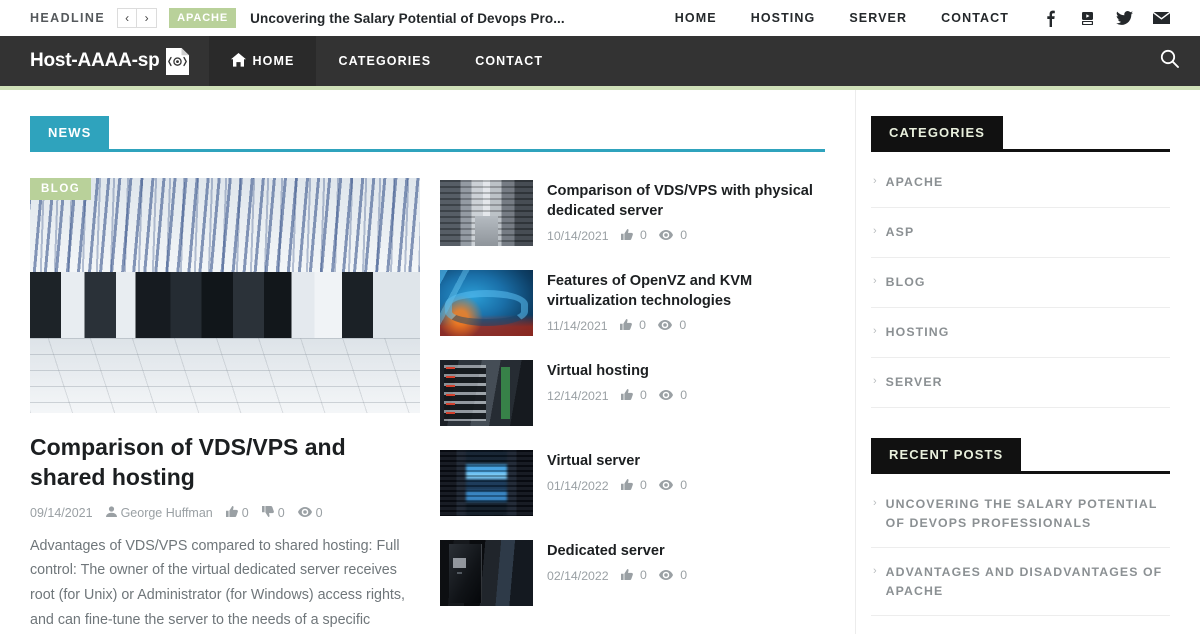 Image resolution: width=1200 pixels, height=634 pixels. Describe the element at coordinates (95, 60) in the screenshot. I see `site-logo-text: Host-AAAA-sp` at that location.